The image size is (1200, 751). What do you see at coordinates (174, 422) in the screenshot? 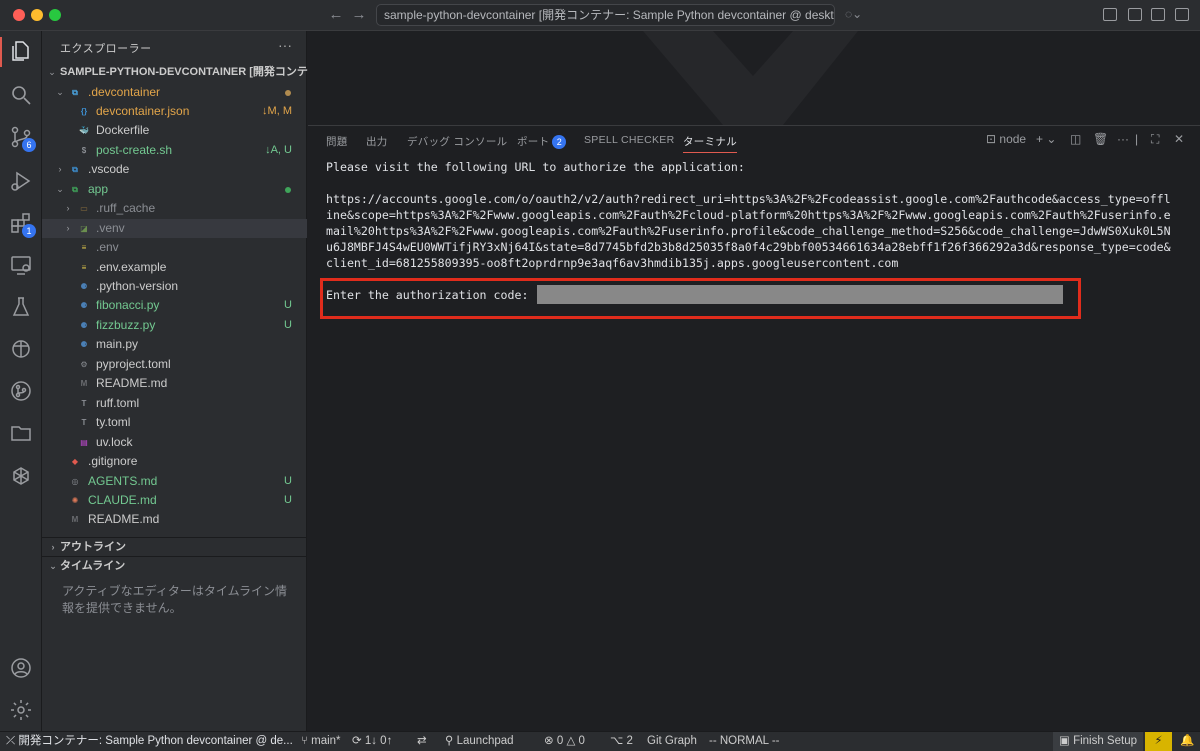
I see `tree-item: Tty.toml` at bounding box center [174, 422].